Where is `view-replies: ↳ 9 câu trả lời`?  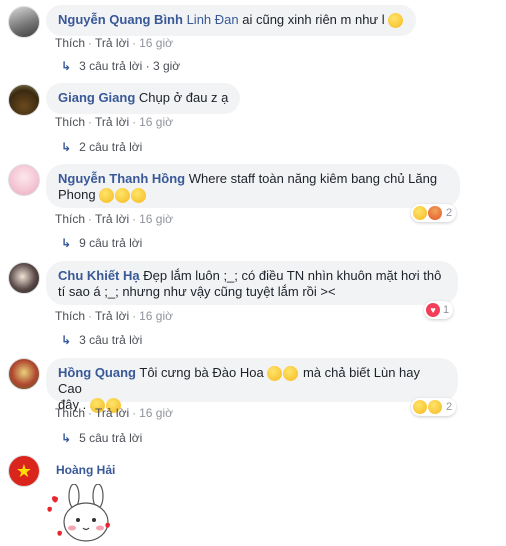
view-replies: ↳ 9 câu trả lời is located at coordinates (101, 243).